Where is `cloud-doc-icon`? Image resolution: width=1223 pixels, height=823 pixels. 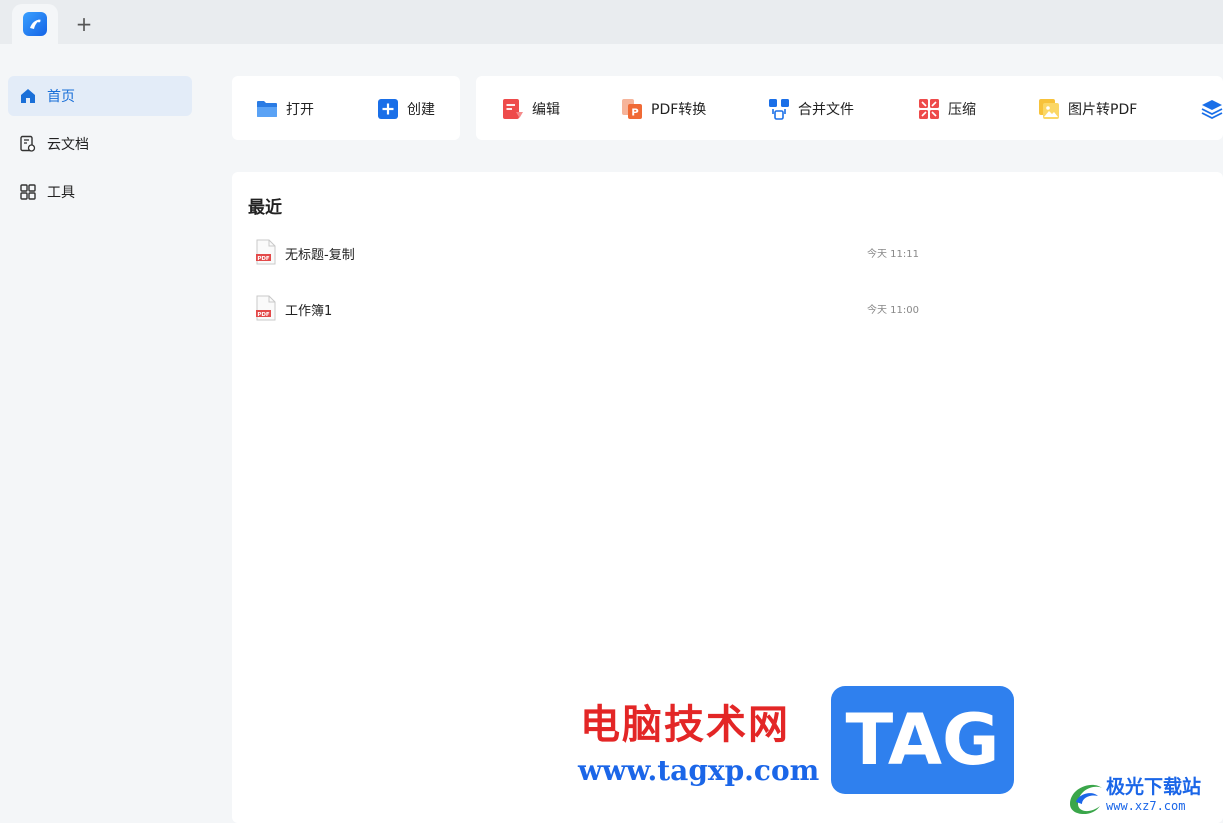 cloud-doc-icon is located at coordinates (28, 143).